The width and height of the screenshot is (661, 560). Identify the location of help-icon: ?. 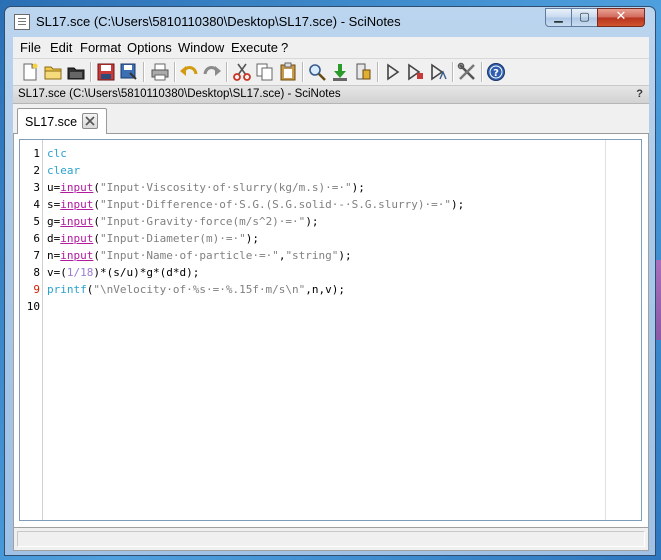
(496, 72).